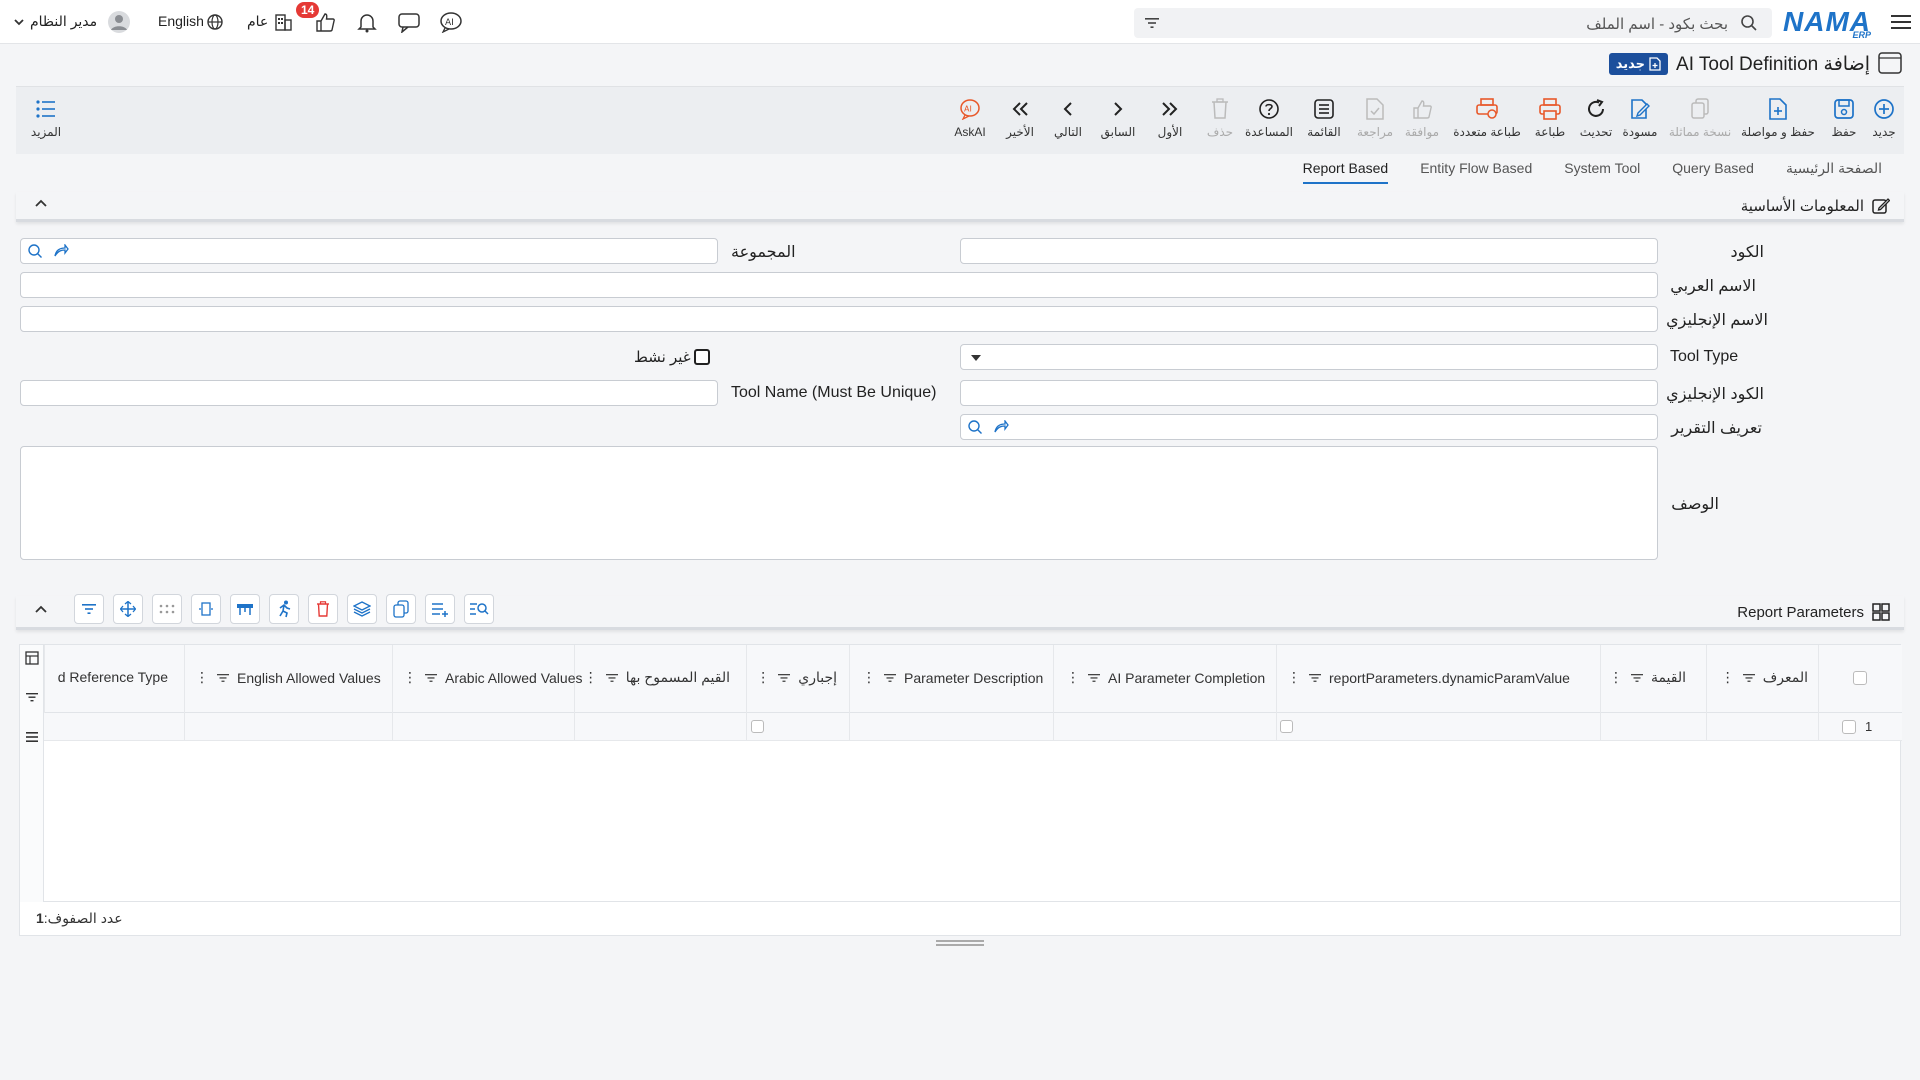  What do you see at coordinates (1884, 117) in the screenshot?
I see `new-button: جديد` at bounding box center [1884, 117].